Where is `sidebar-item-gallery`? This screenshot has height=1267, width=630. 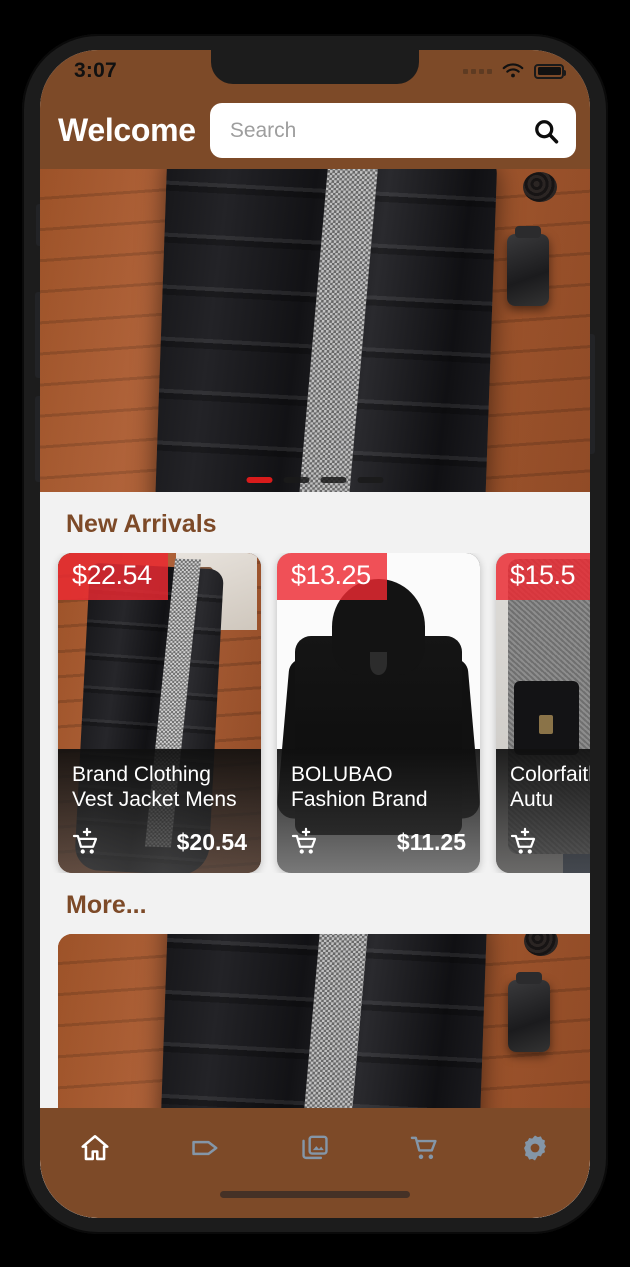
sidebar-item-gallery is located at coordinates (315, 1148).